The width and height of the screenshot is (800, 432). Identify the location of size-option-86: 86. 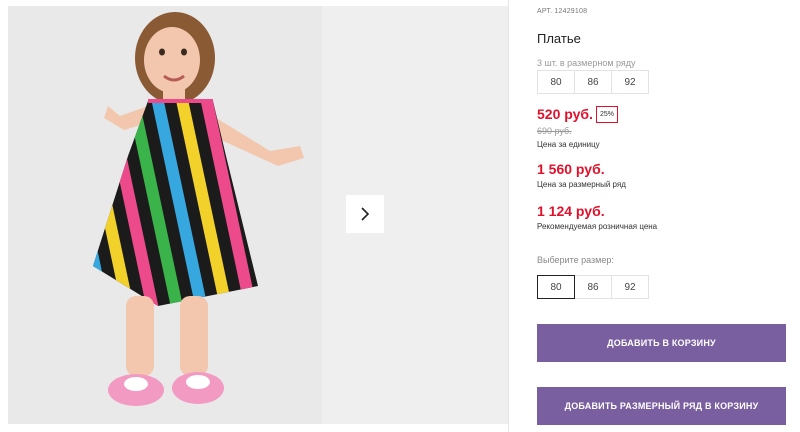
(593, 287).